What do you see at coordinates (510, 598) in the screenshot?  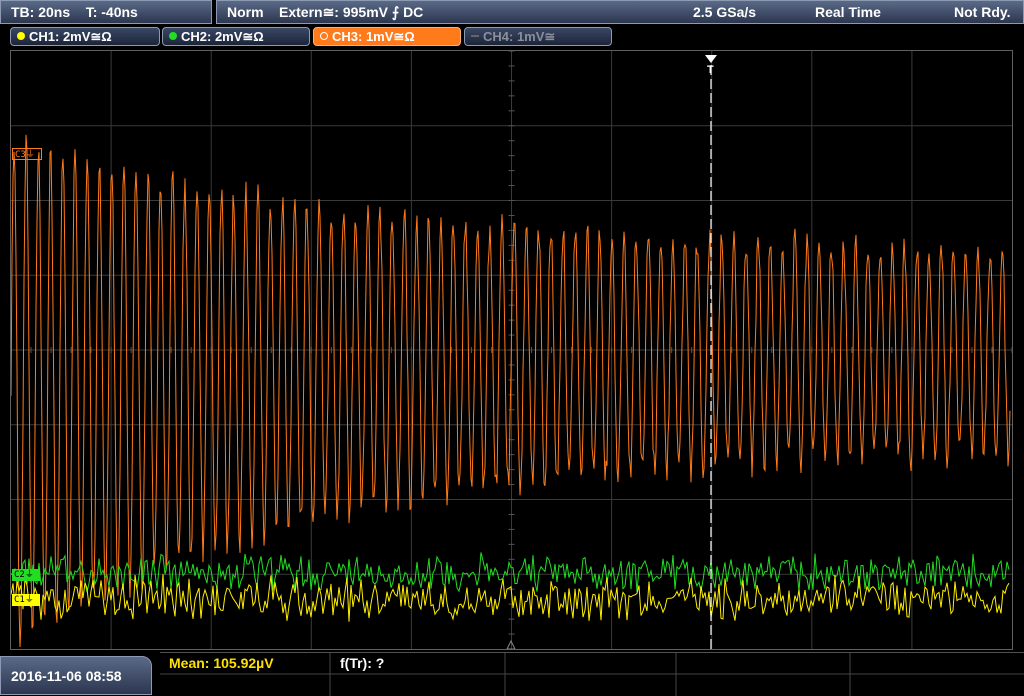 I see `channel-1-trace` at bounding box center [510, 598].